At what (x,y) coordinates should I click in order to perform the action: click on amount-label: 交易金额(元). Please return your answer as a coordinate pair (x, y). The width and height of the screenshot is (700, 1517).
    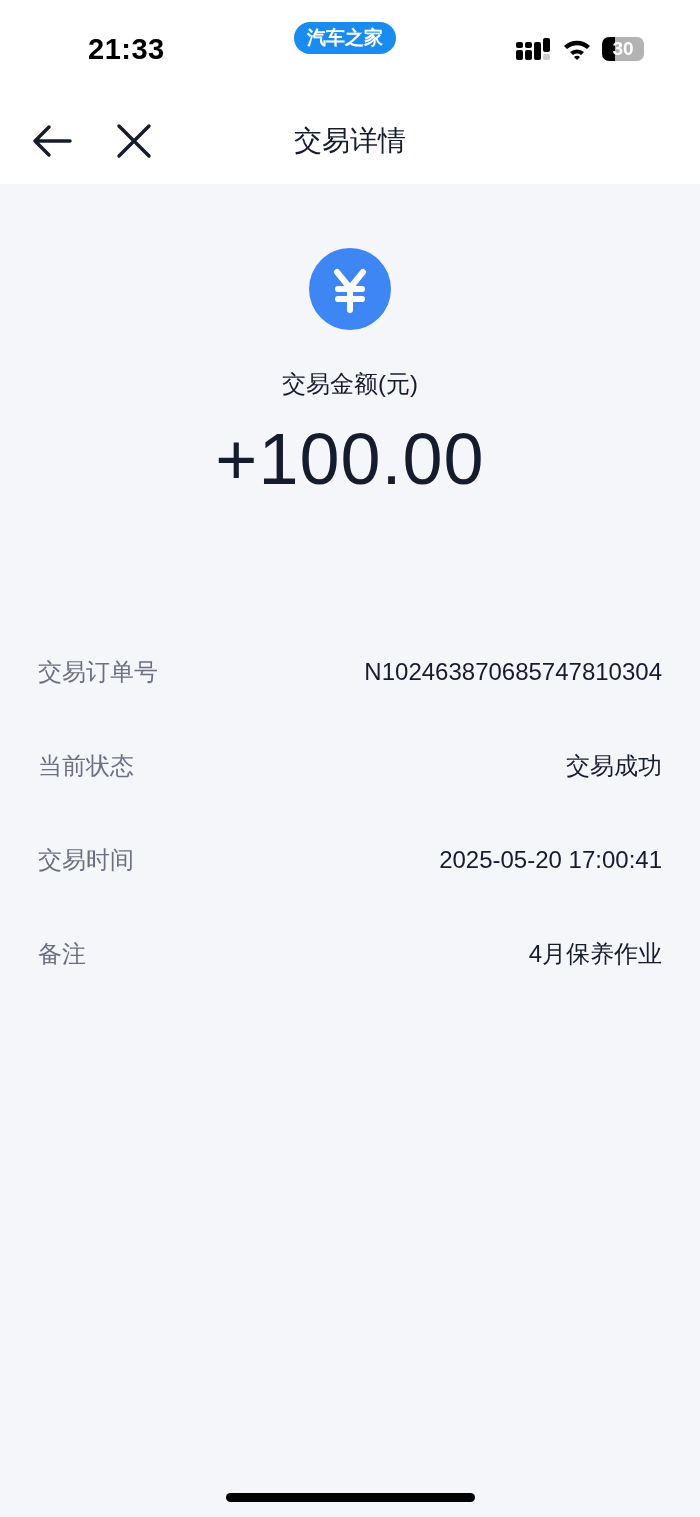
    Looking at the image, I should click on (350, 384).